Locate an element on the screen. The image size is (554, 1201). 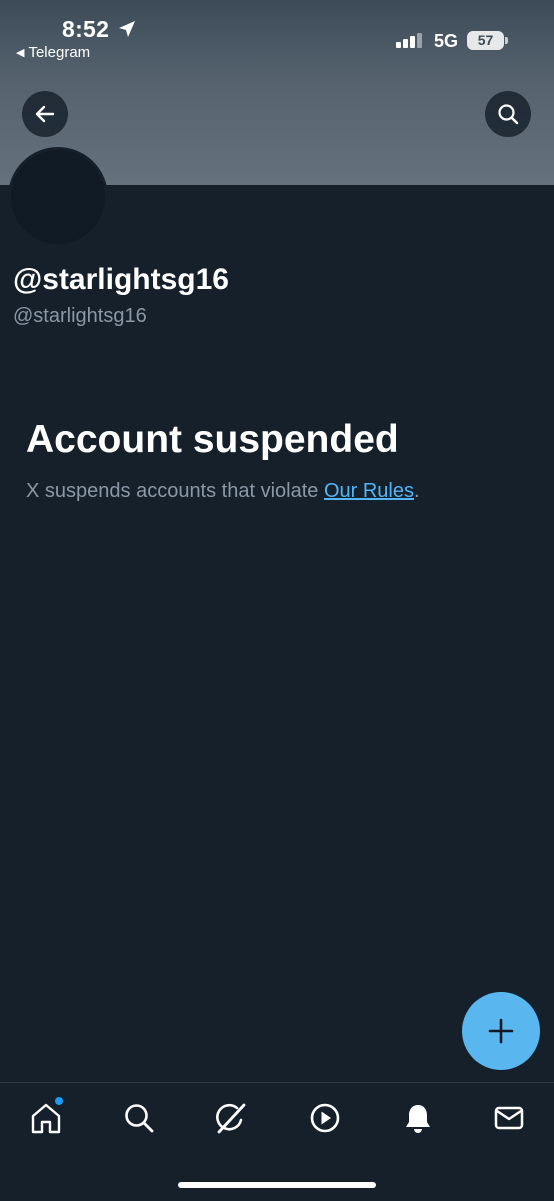
suspended-message-text: X suspends accounts that violate is located at coordinates (175, 491).